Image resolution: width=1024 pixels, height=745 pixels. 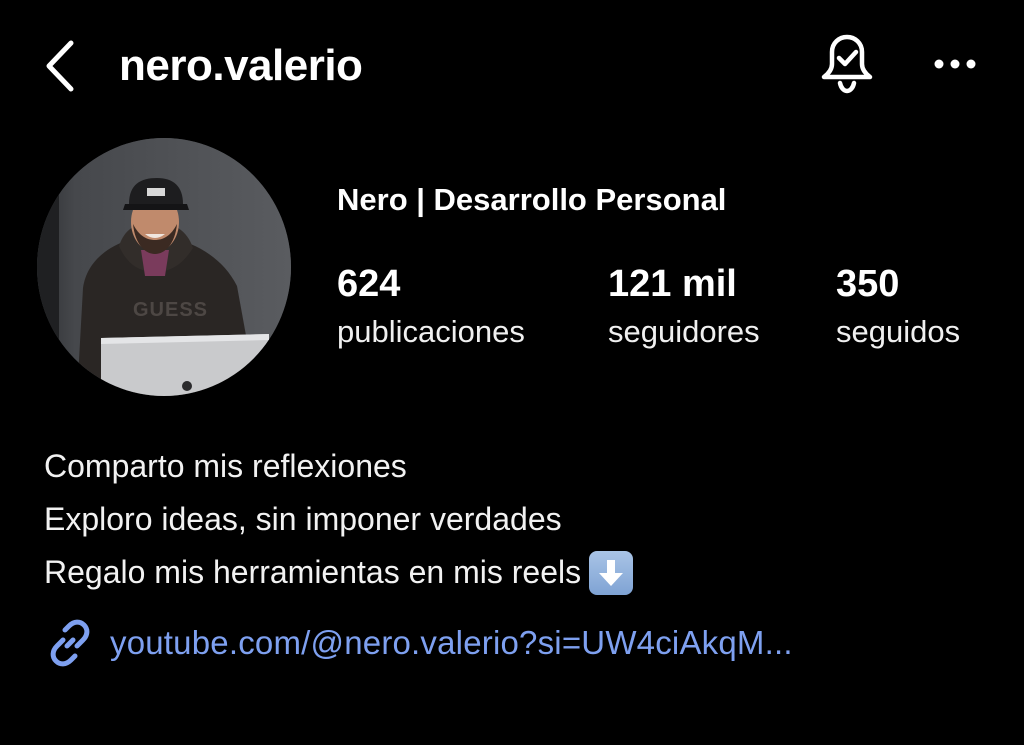 What do you see at coordinates (241, 65) in the screenshot?
I see `profile-username: nero.valerio` at bounding box center [241, 65].